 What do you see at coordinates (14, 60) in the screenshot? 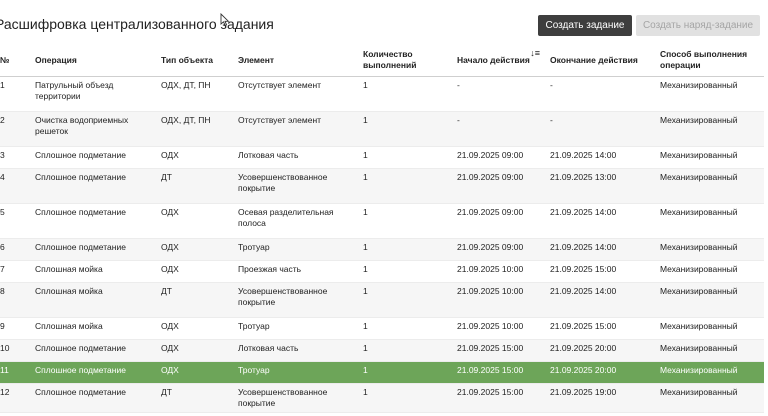
I see `column-header-num: №` at bounding box center [14, 60].